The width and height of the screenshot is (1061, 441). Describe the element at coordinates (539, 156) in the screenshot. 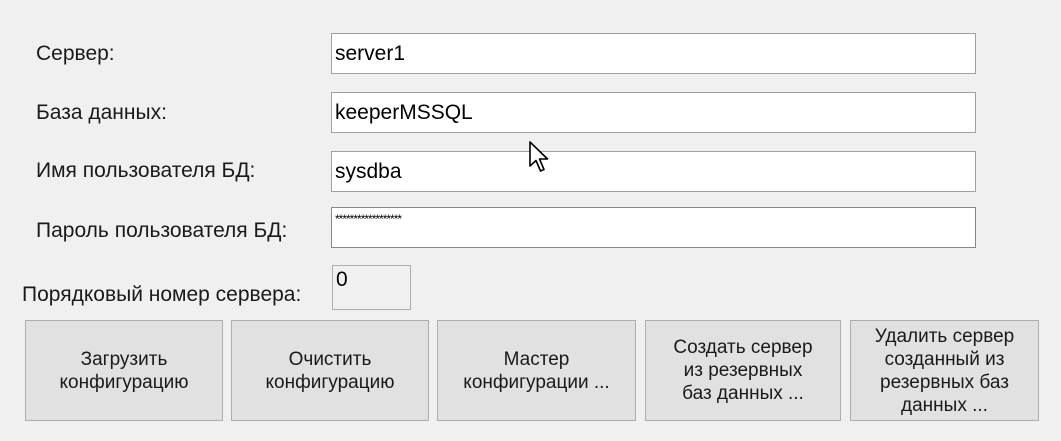

I see `arrow-cursor-icon` at that location.